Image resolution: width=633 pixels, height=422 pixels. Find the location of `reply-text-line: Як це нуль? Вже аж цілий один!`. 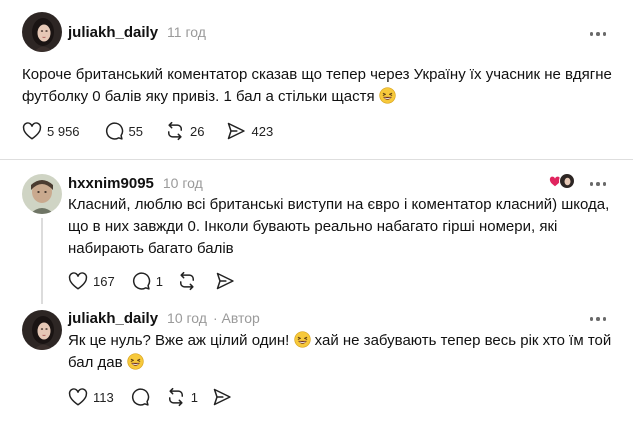

reply-text-line: Як це нуль? Вже аж цілий один! is located at coordinates (179, 340).